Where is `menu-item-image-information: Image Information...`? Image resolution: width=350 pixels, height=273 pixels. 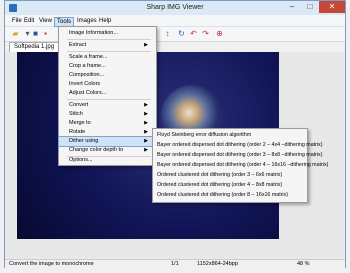
menu-item-image-information: Image Information... is located at coordinates (106, 33).